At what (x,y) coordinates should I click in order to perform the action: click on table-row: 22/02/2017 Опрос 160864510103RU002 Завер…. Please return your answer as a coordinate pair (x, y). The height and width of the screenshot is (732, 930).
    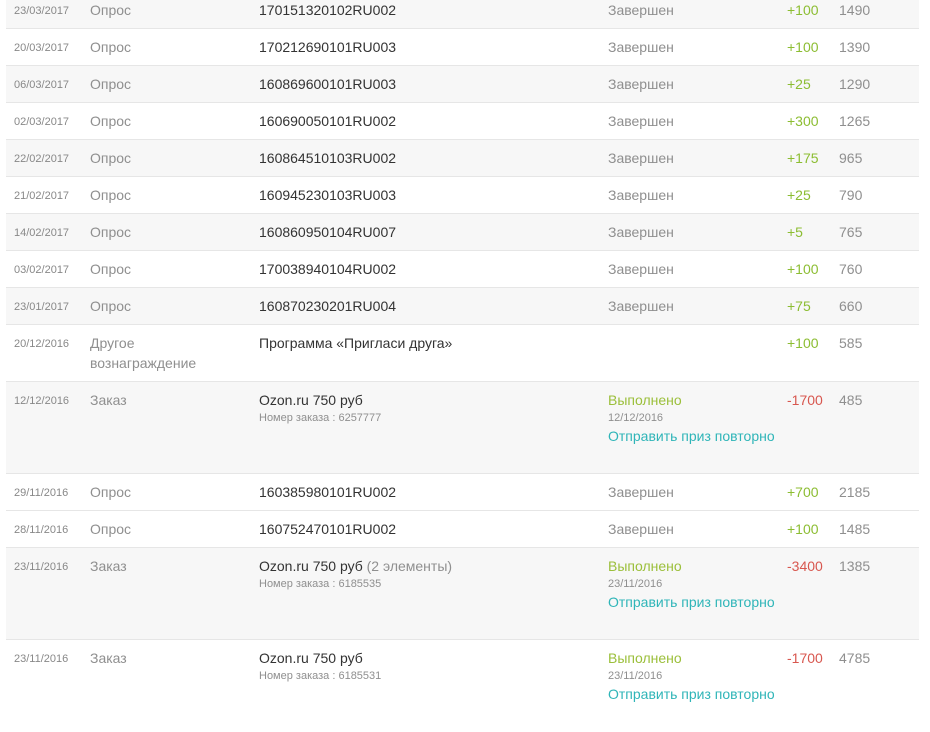
    Looking at the image, I should click on (462, 158).